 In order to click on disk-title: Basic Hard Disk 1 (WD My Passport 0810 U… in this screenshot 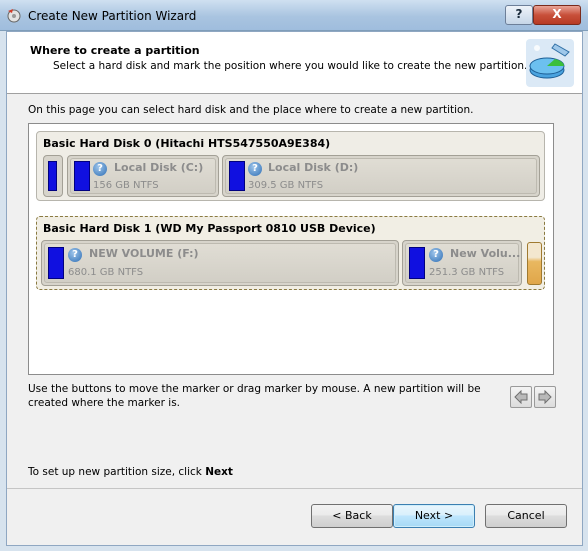, I will do `click(209, 228)`.